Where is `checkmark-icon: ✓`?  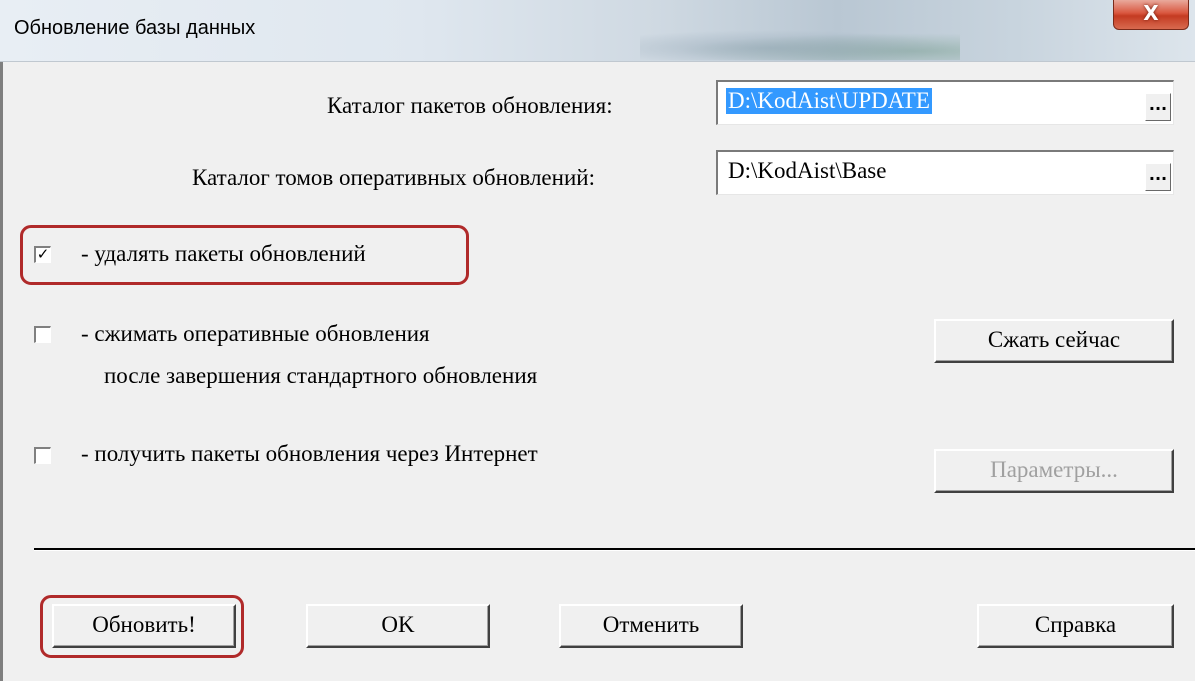
checkmark-icon: ✓ is located at coordinates (43, 254).